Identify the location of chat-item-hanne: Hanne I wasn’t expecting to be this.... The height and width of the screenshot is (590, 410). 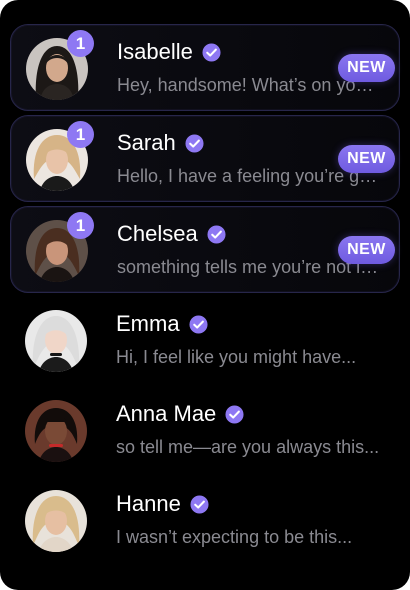
(205, 520).